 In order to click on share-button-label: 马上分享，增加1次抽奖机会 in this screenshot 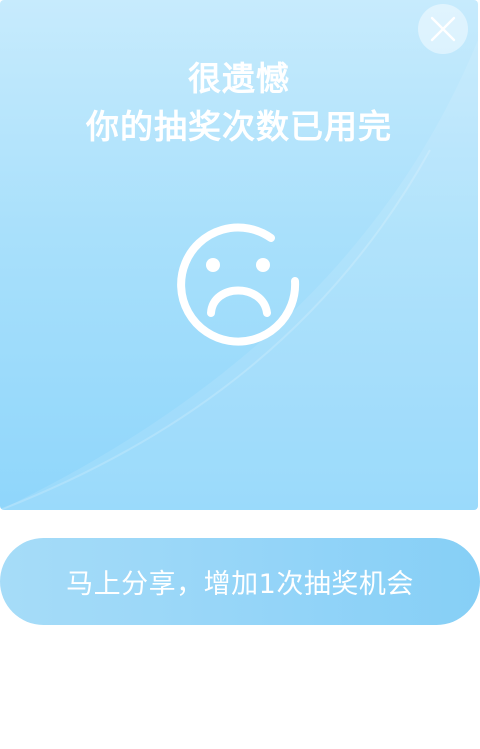, I will do `click(240, 584)`.